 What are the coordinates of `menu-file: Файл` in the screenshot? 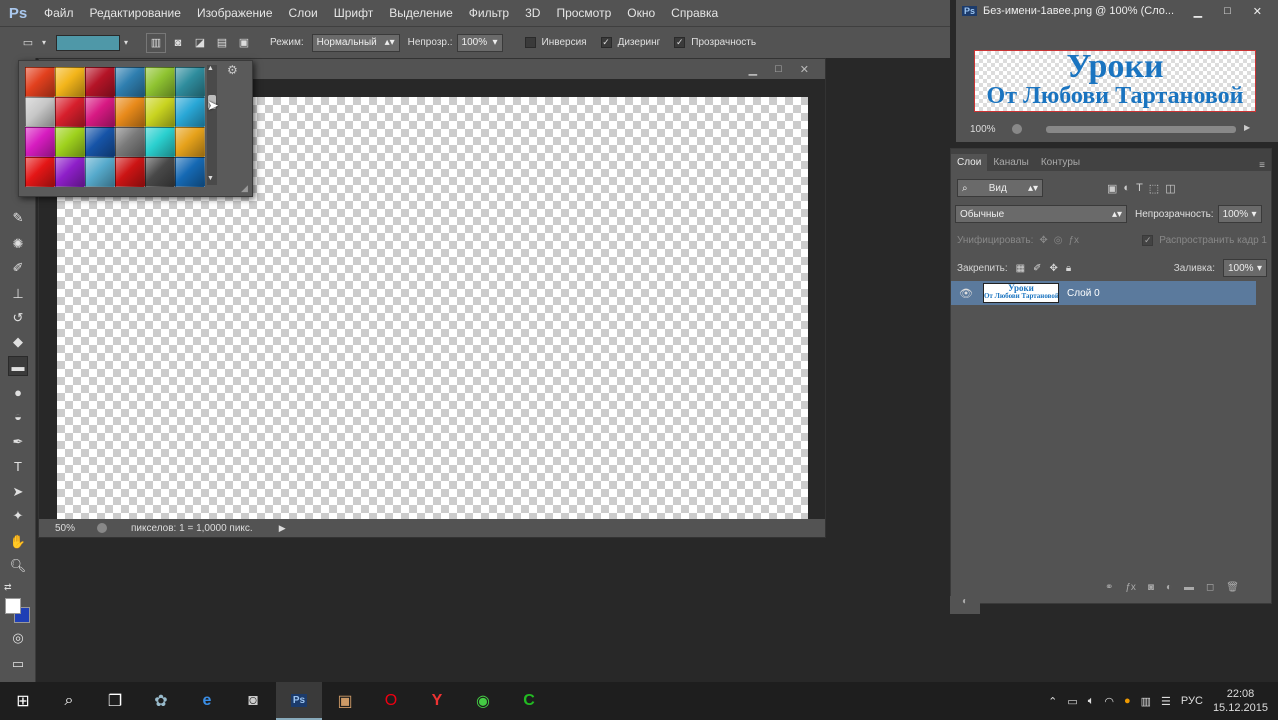 It's located at (59, 13).